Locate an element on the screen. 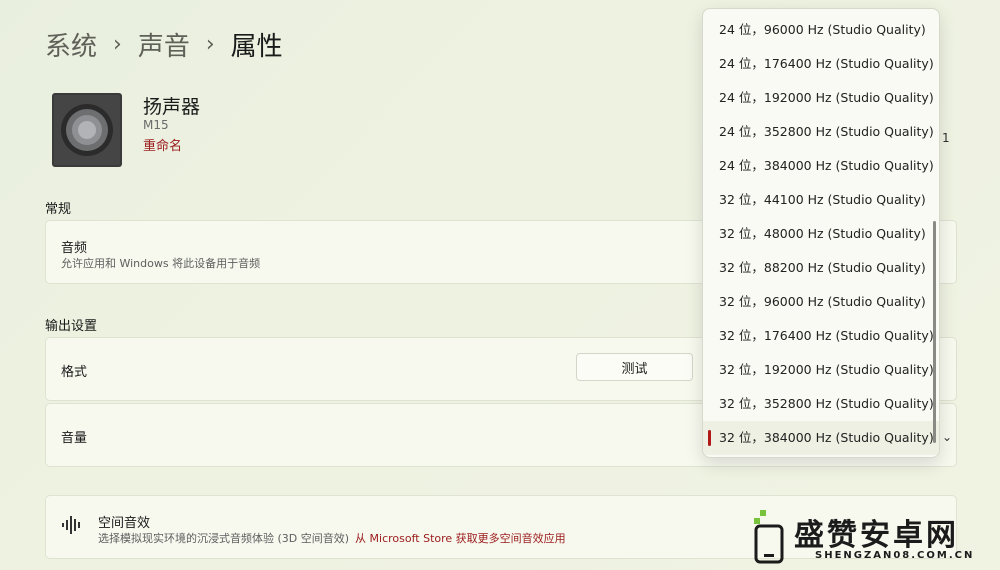 The height and width of the screenshot is (570, 1000). format-option: 32 位，88200 Hz (Studio Quality) is located at coordinates (821, 268).